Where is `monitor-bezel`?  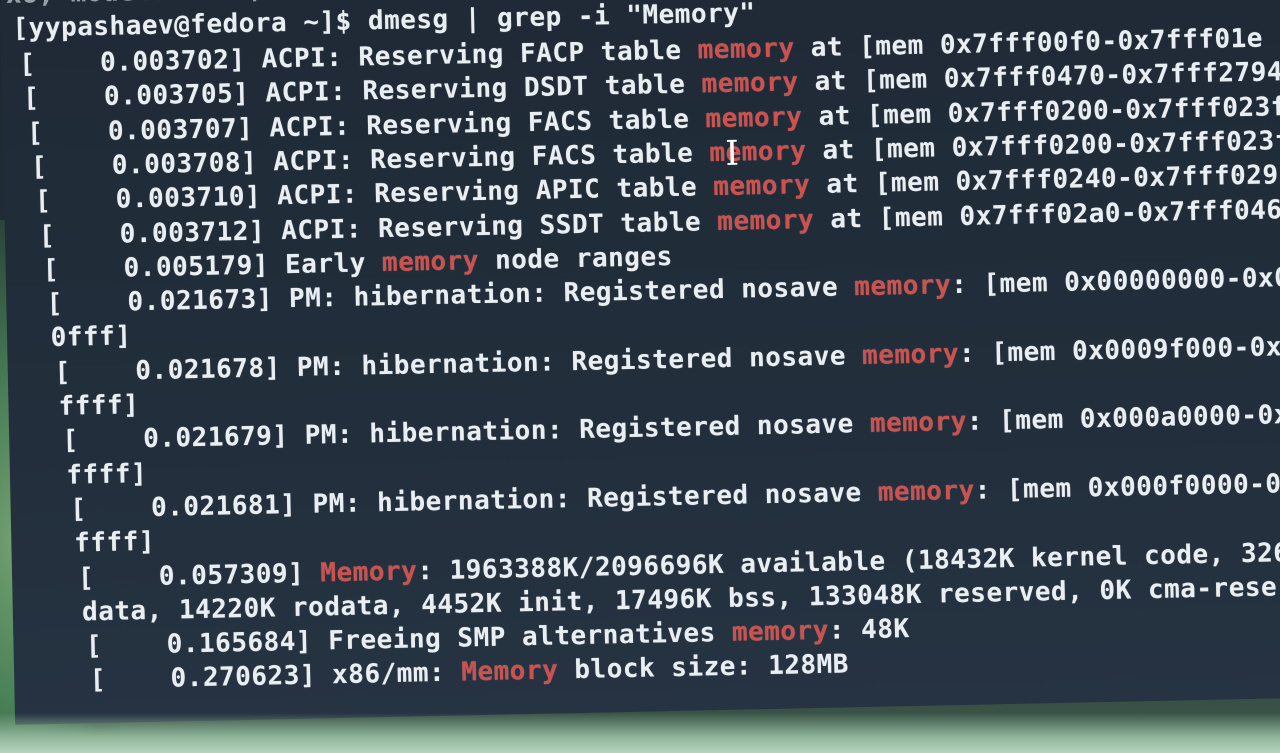
monitor-bezel is located at coordinates (640, 733).